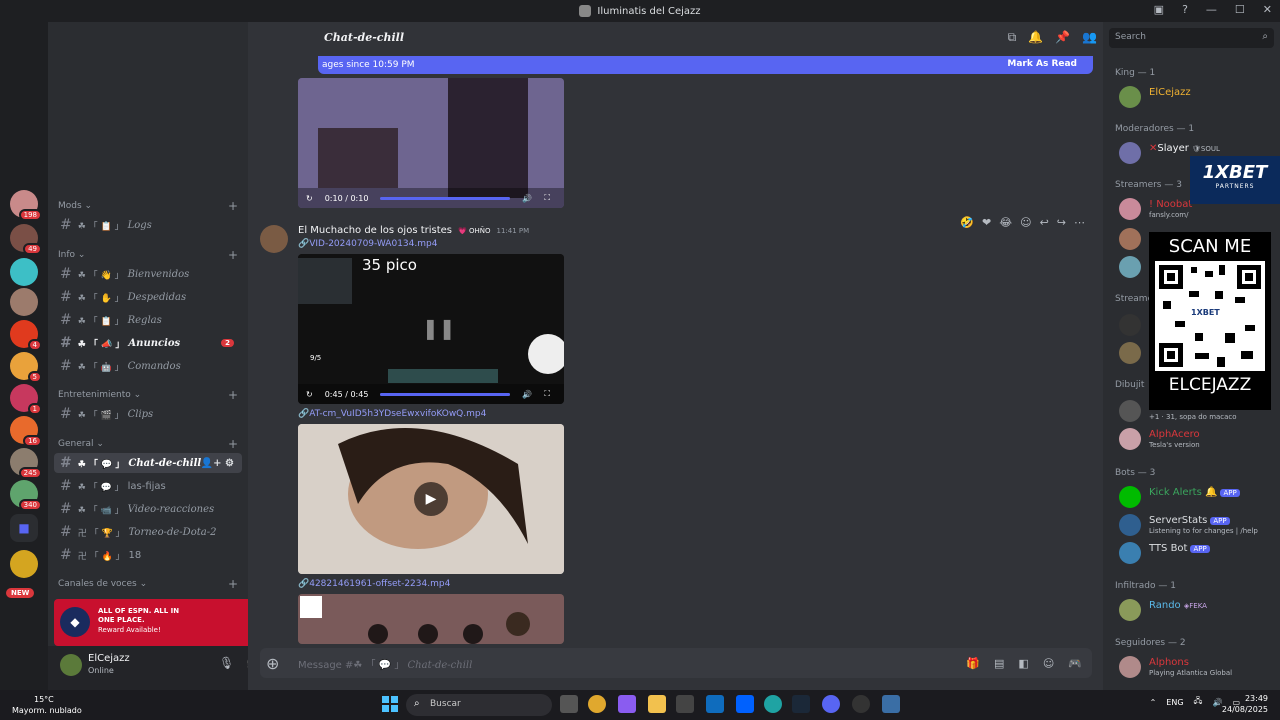  What do you see at coordinates (226, 663) in the screenshot?
I see `microphone-icon: 🎙` at bounding box center [226, 663].